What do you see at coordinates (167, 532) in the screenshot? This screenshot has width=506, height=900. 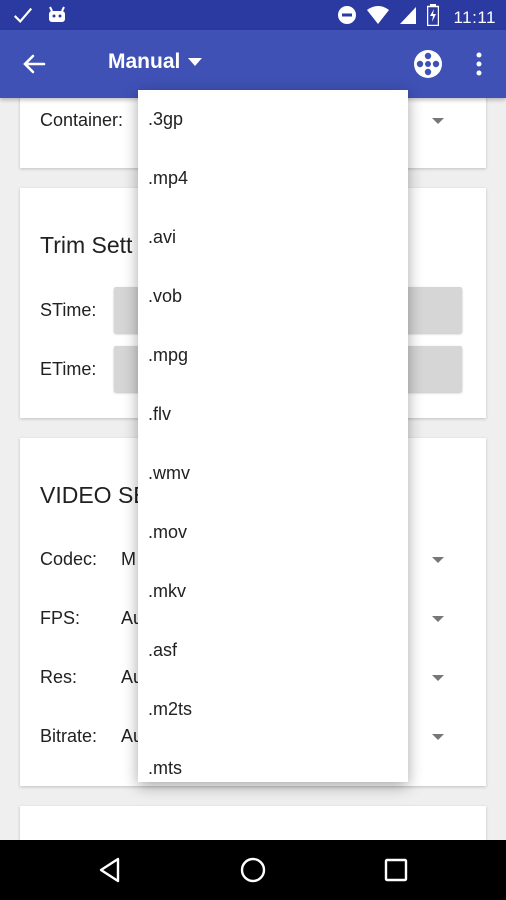 I see `dropdown-option: .mov` at bounding box center [167, 532].